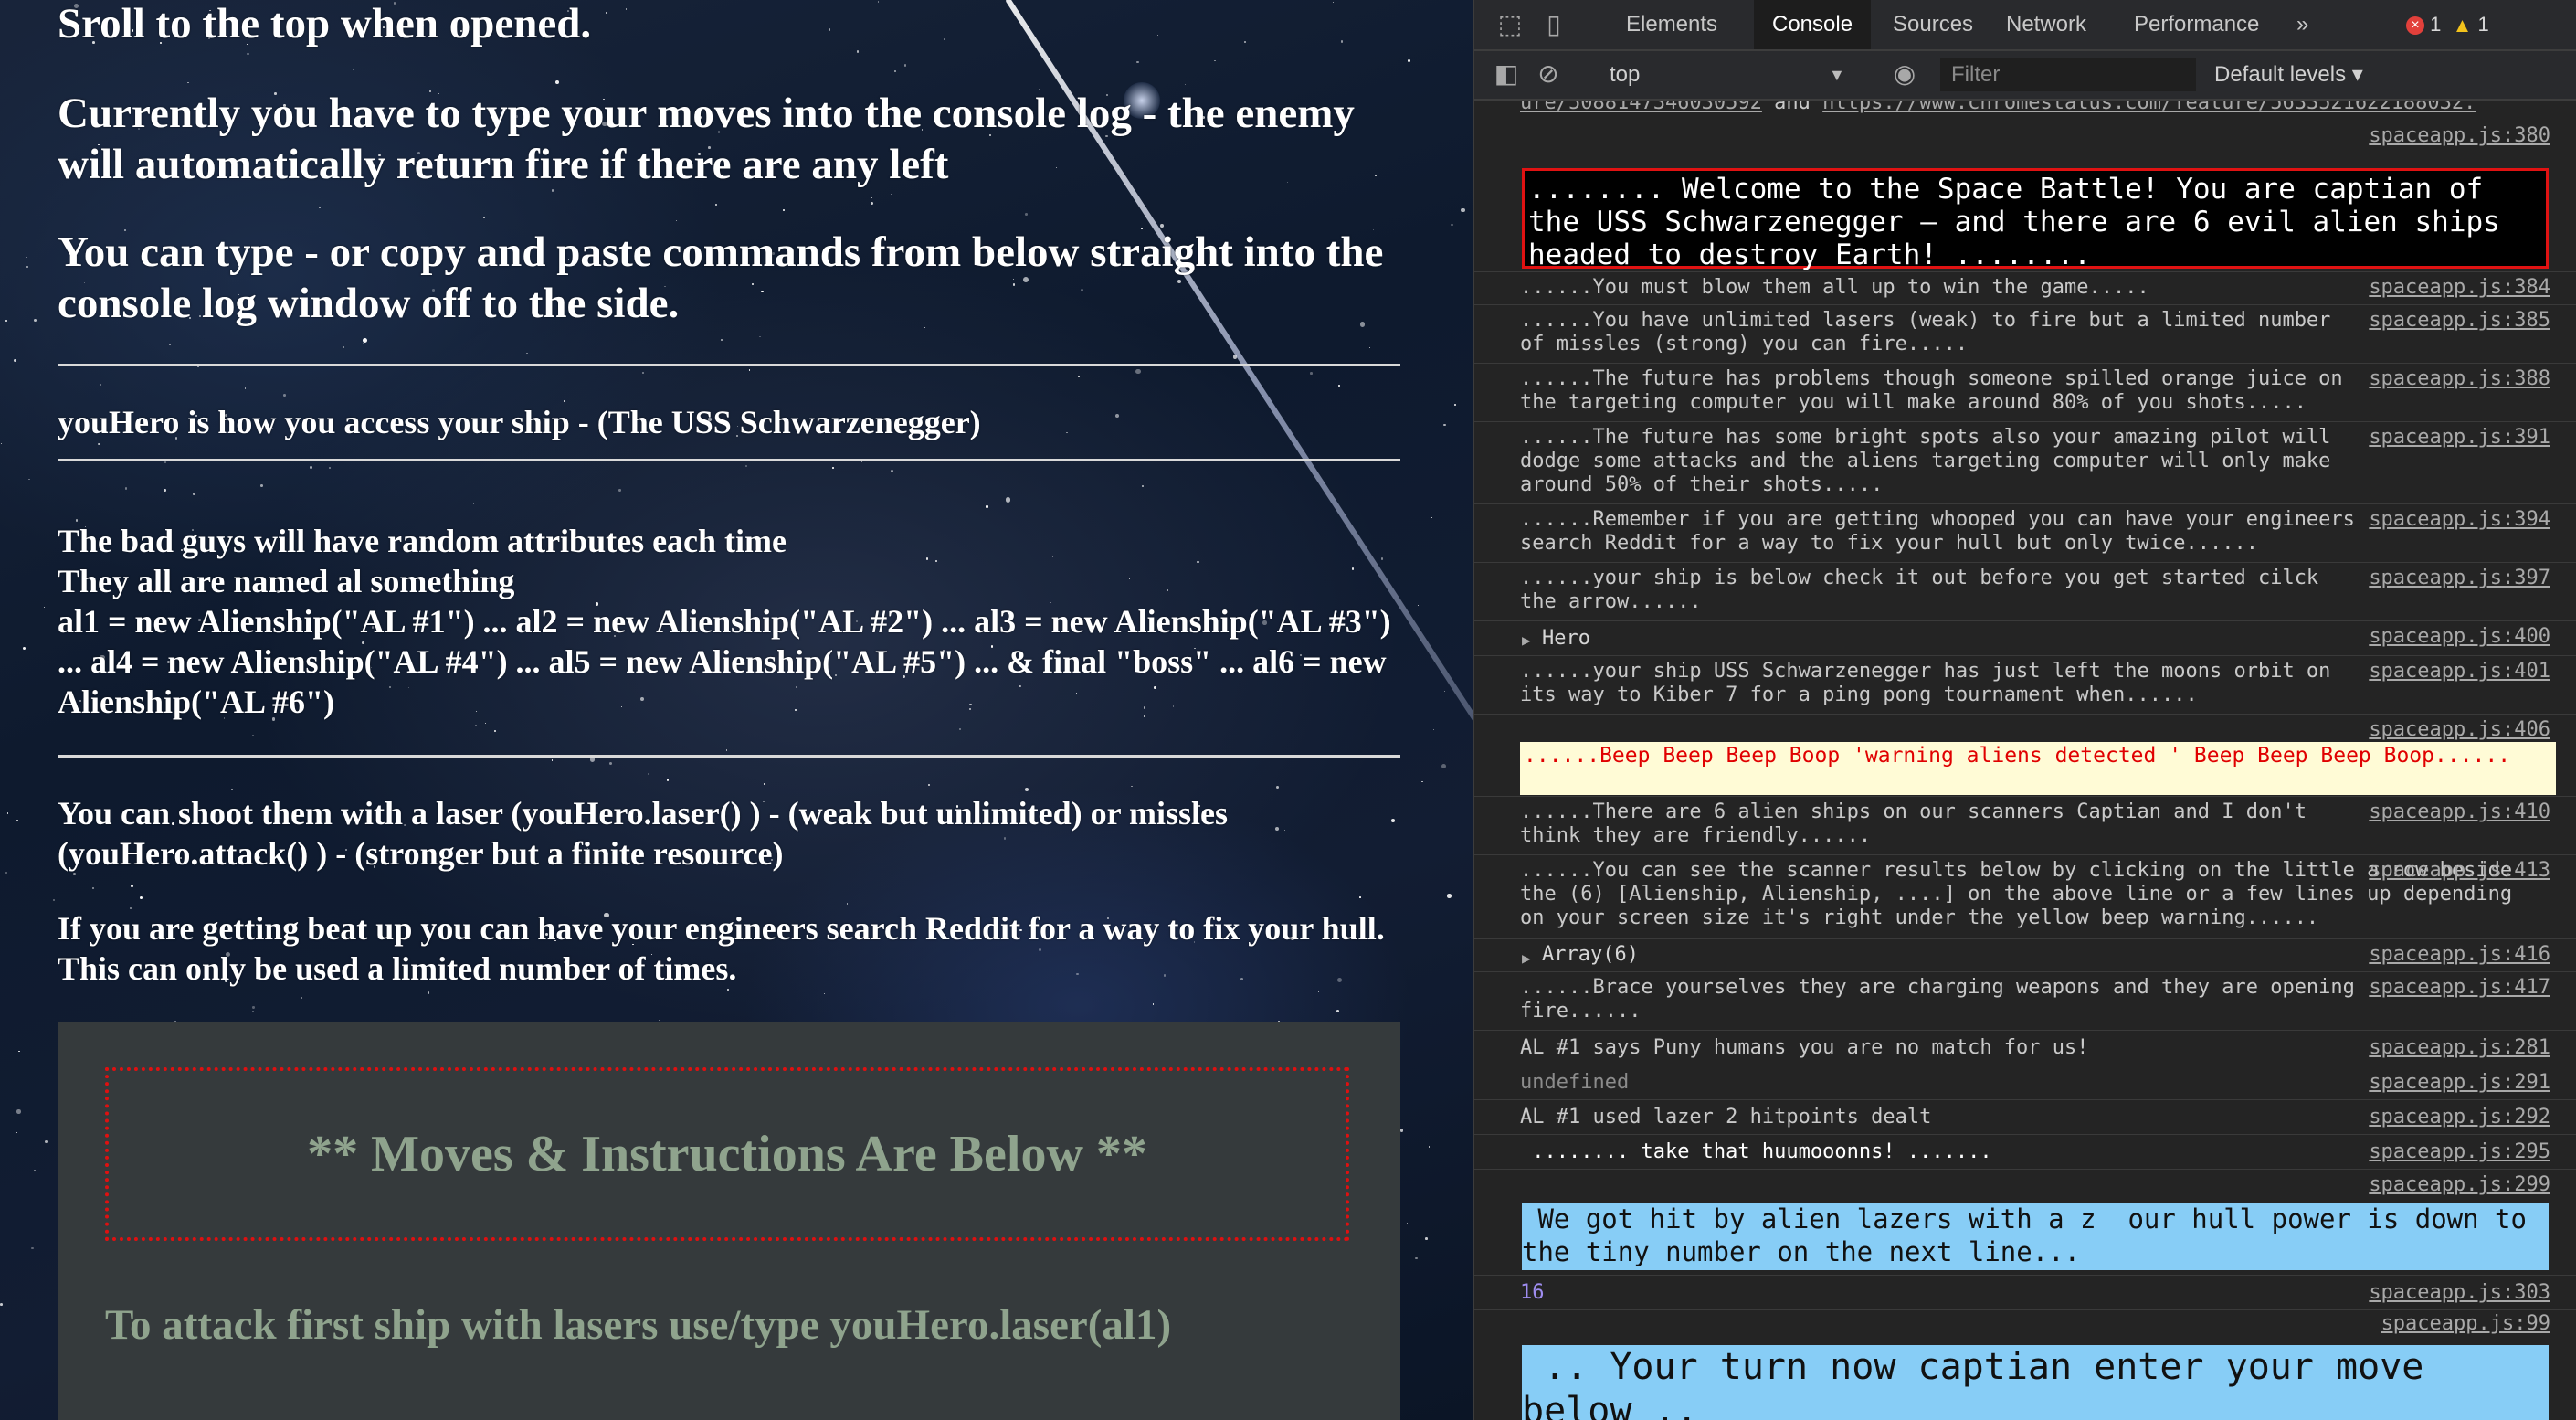  Describe the element at coordinates (1904, 74) in the screenshot. I see `live-expression-eye-icon: ◉` at that location.